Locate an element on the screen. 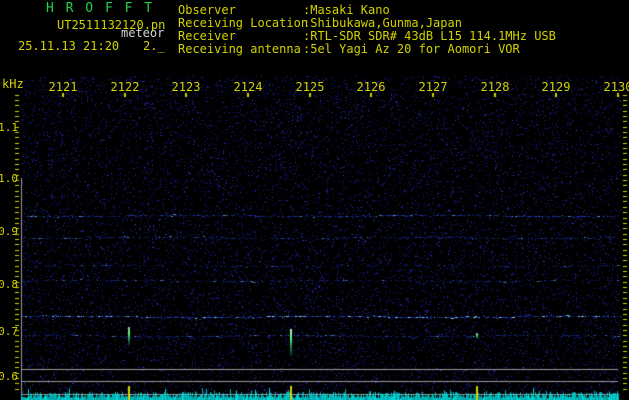 This screenshot has width=629, height=400. freq-tick-label: 0.9 is located at coordinates (9, 231).